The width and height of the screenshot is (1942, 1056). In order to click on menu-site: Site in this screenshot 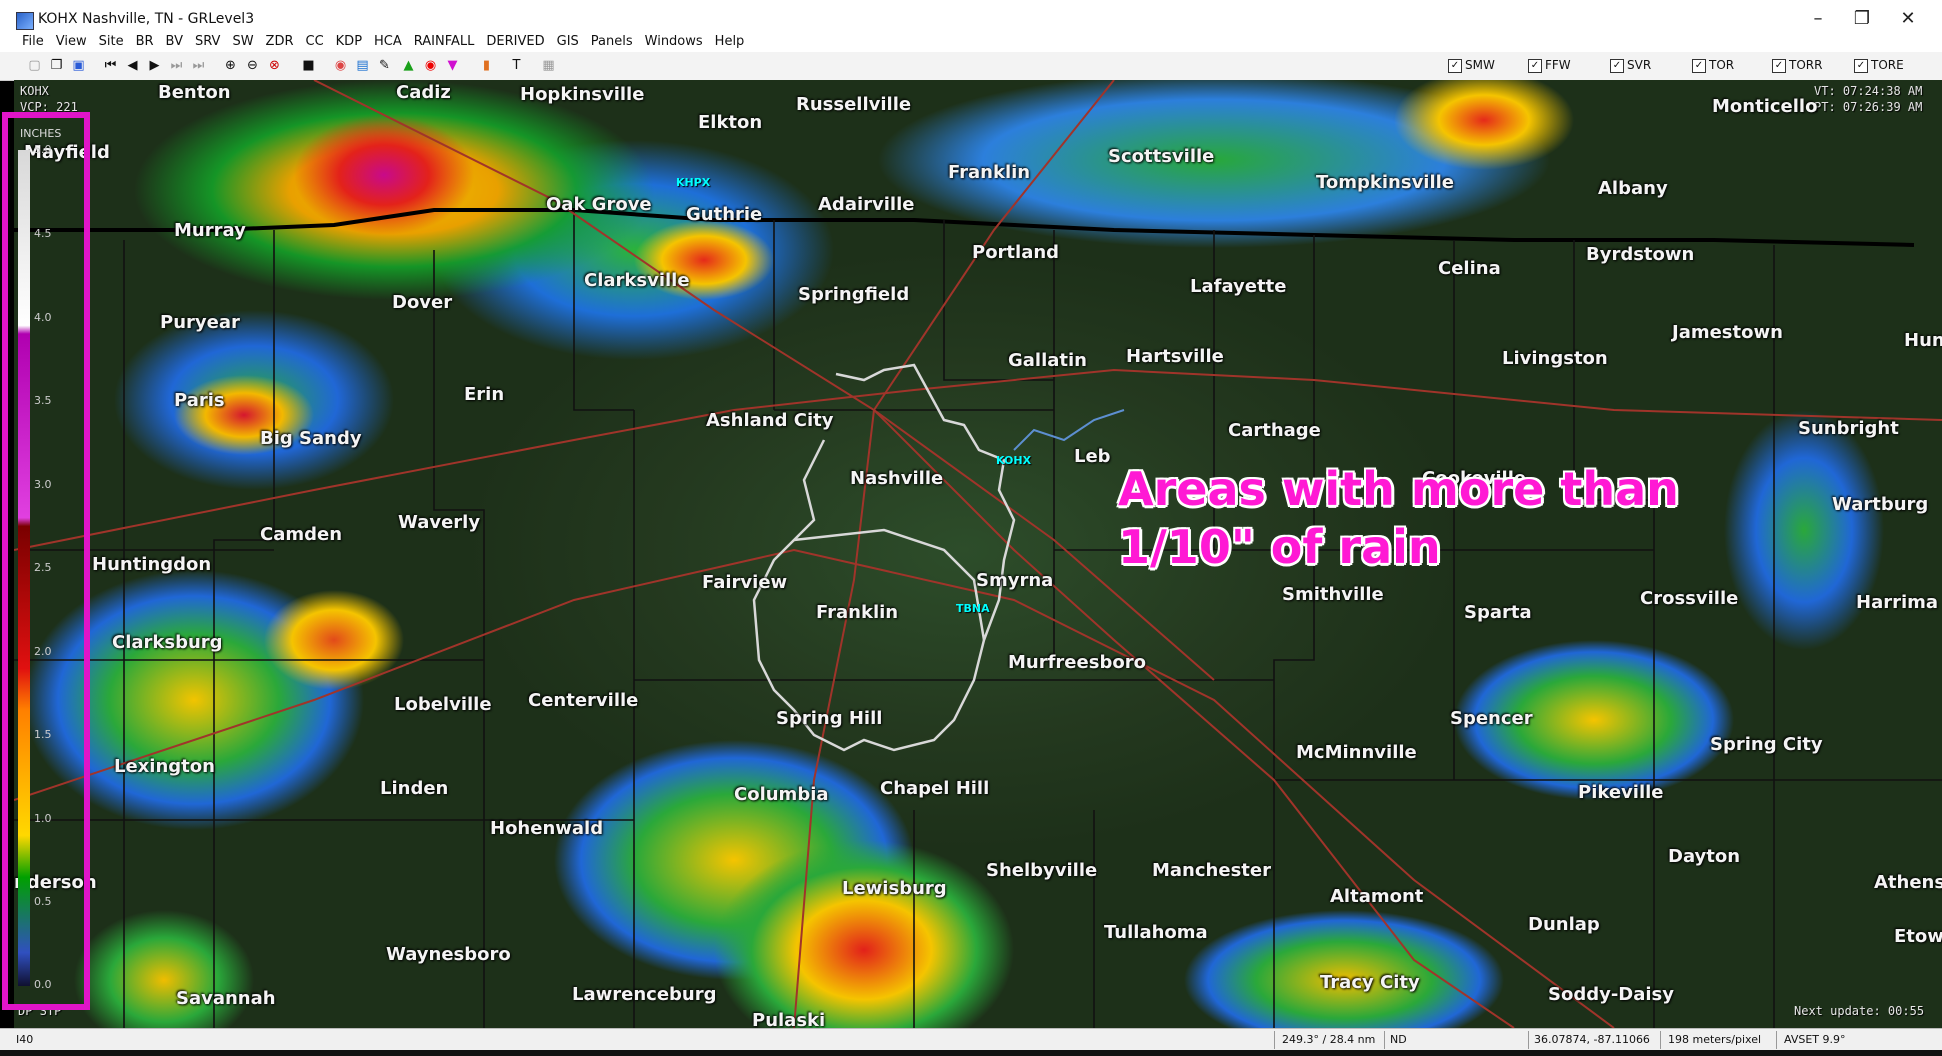, I will do `click(111, 40)`.